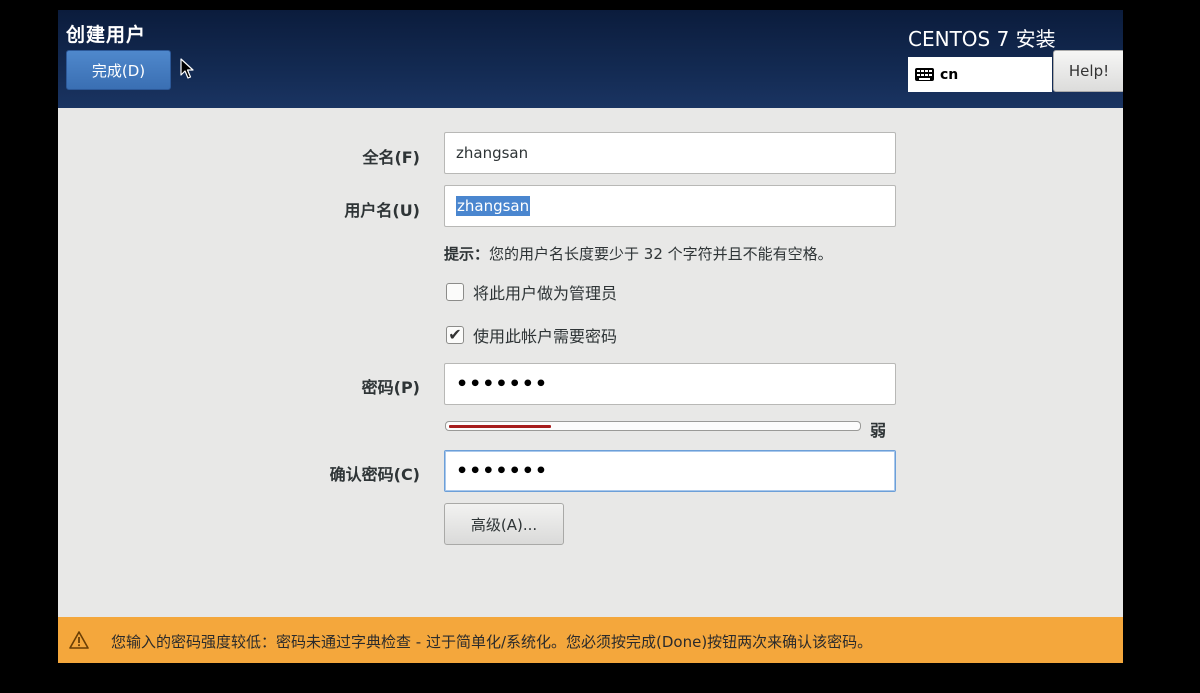 The image size is (1200, 693). What do you see at coordinates (374, 474) in the screenshot?
I see `confirm-password-label: 确认密码(C)` at bounding box center [374, 474].